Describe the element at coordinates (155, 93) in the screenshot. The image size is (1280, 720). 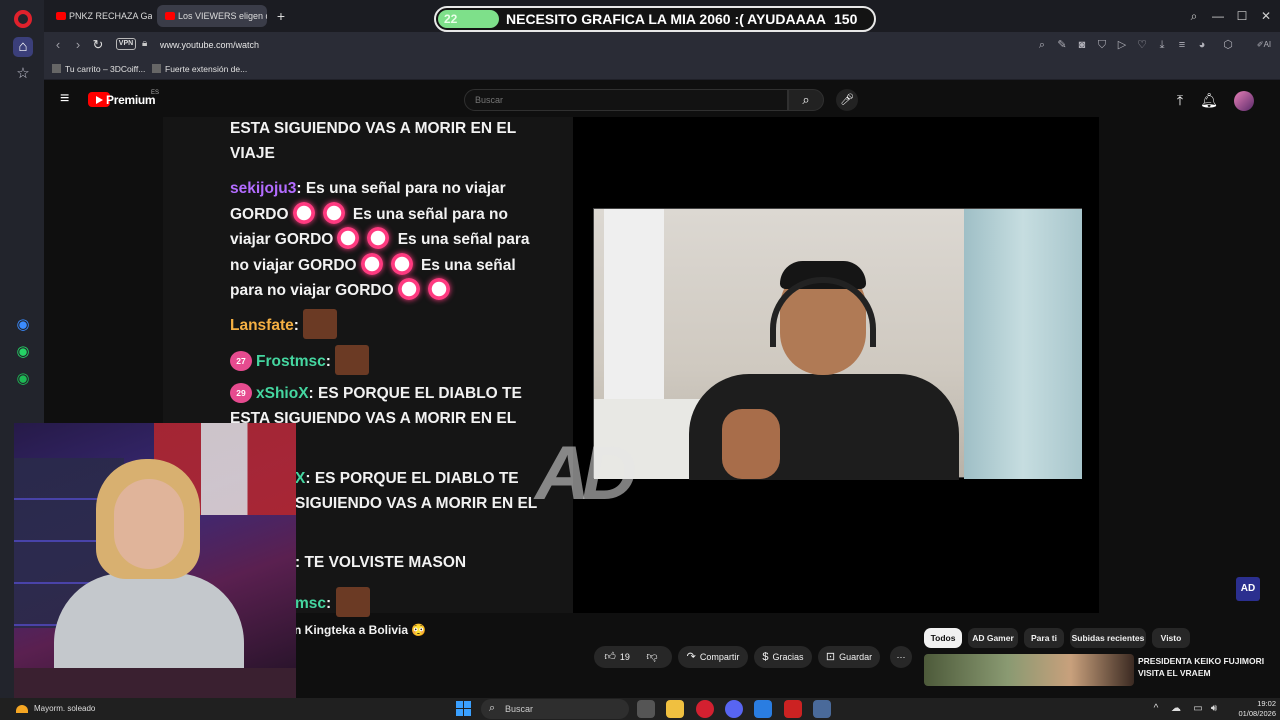
I see `country-code: ES` at that location.